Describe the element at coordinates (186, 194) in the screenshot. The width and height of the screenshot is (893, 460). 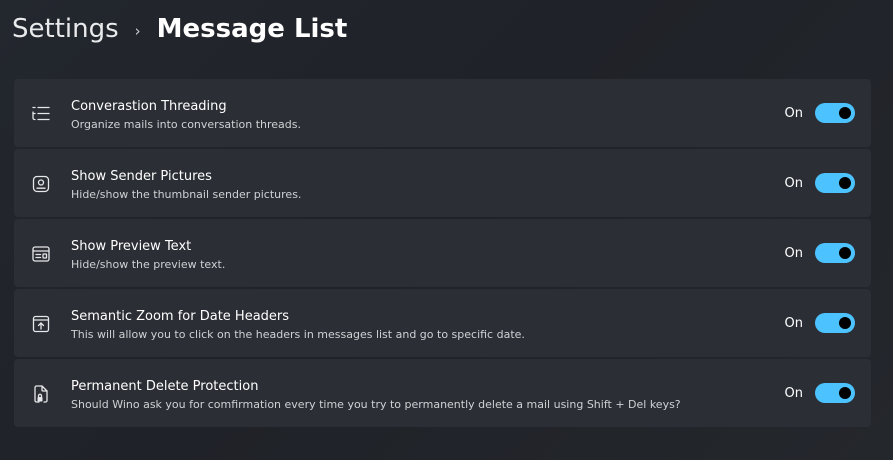
I see `setting-description: Hide/show the thumbnail sender pictures.` at that location.